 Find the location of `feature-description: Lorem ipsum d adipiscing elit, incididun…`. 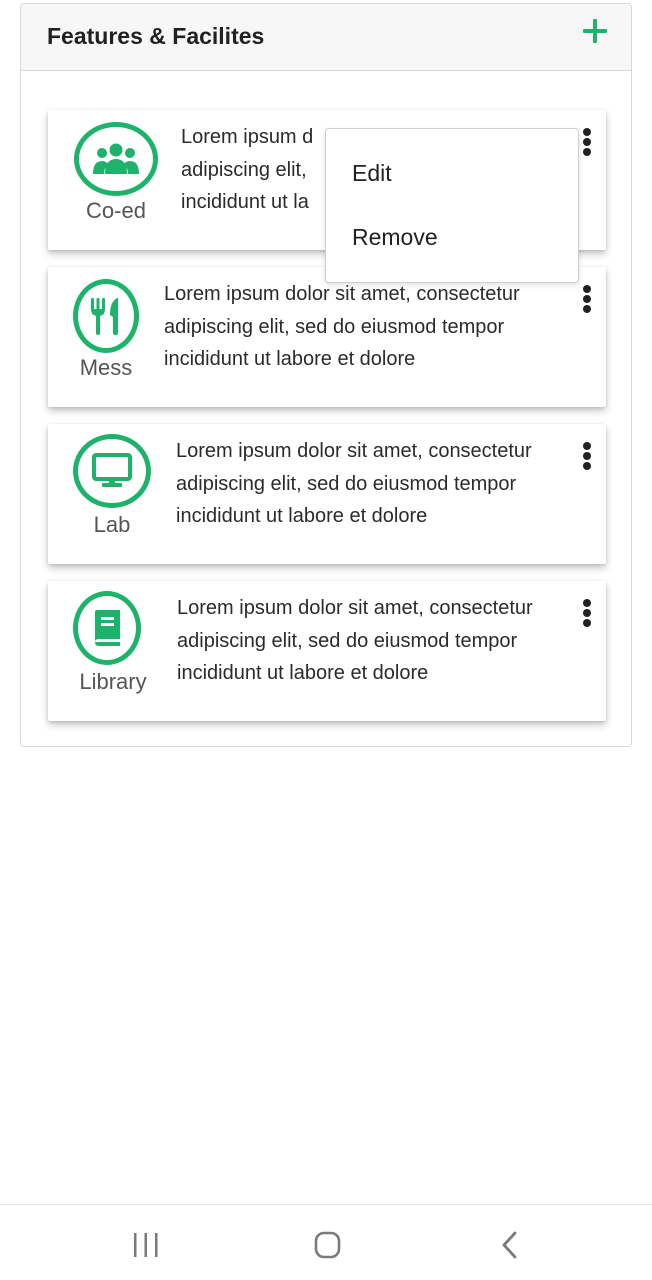

feature-description: Lorem ipsum d adipiscing elit, incididun… is located at coordinates (247, 169).